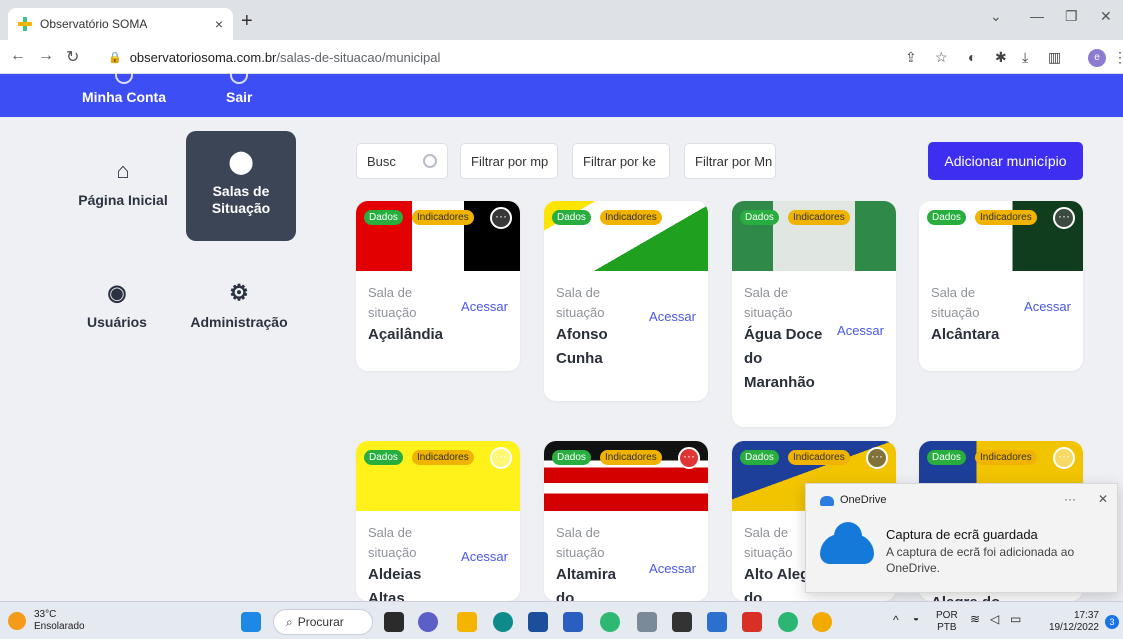  Describe the element at coordinates (117, 315) in the screenshot. I see `sidebar-item-users: ◉ Usuários` at that location.